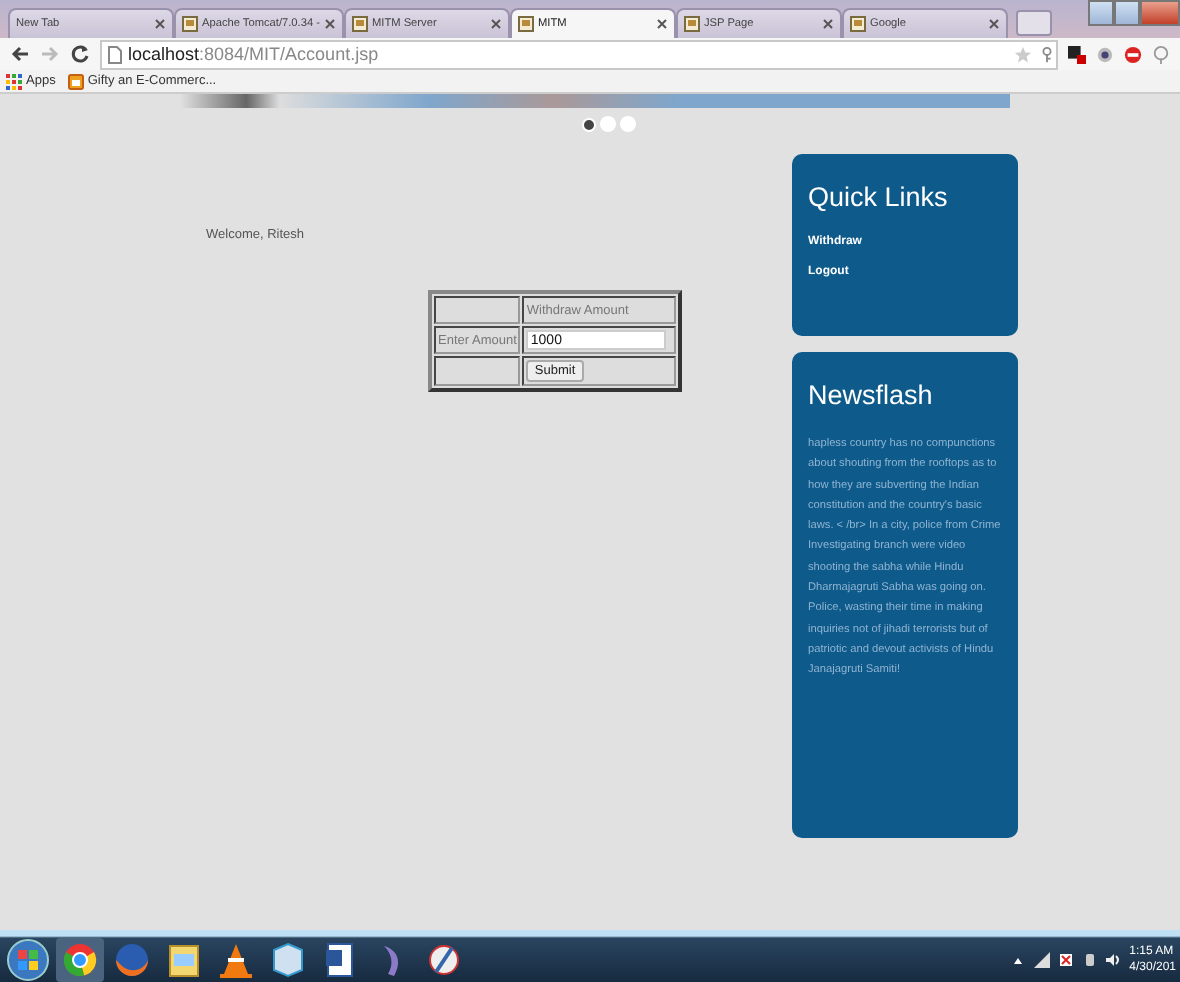 The width and height of the screenshot is (1180, 982). Describe the element at coordinates (75, 81) in the screenshot. I see `gift-icon` at that location.